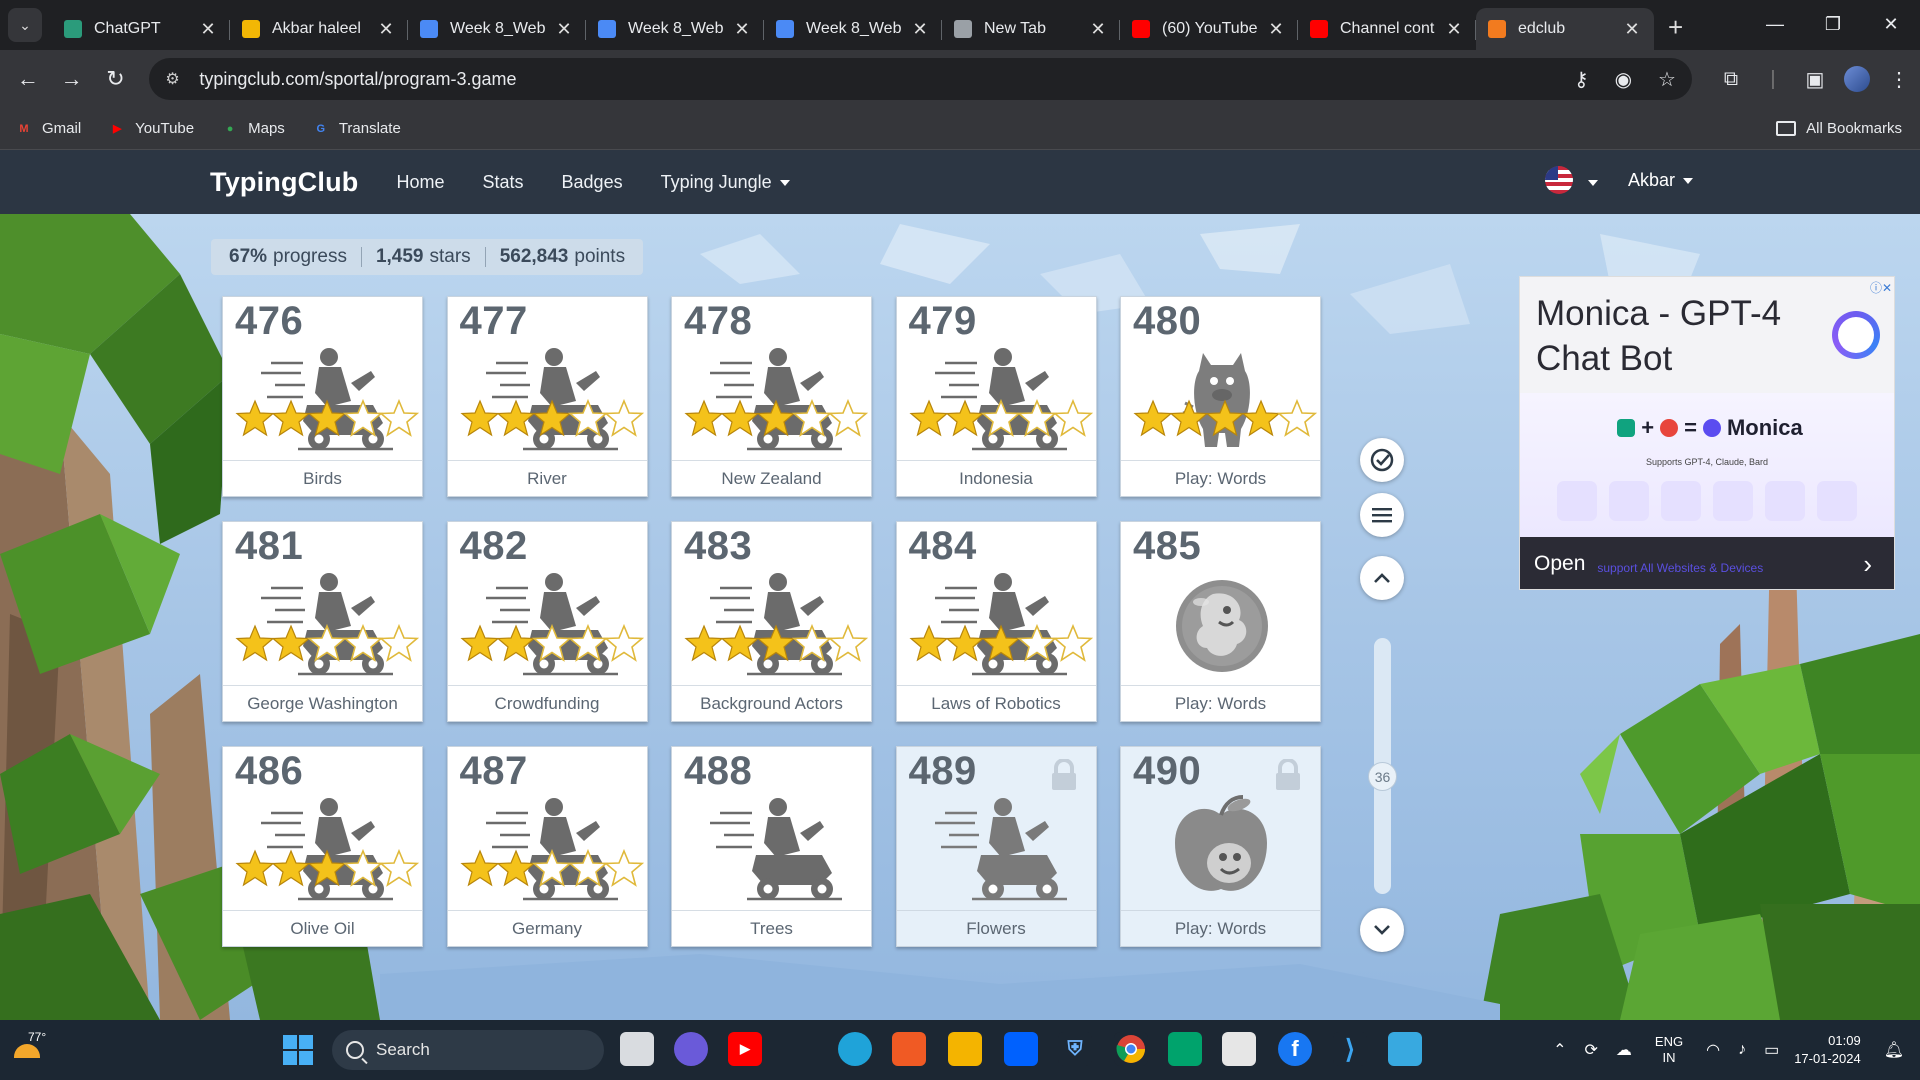  Describe the element at coordinates (322, 846) in the screenshot. I see `lesson-card: 486 Olive Oil` at that location.